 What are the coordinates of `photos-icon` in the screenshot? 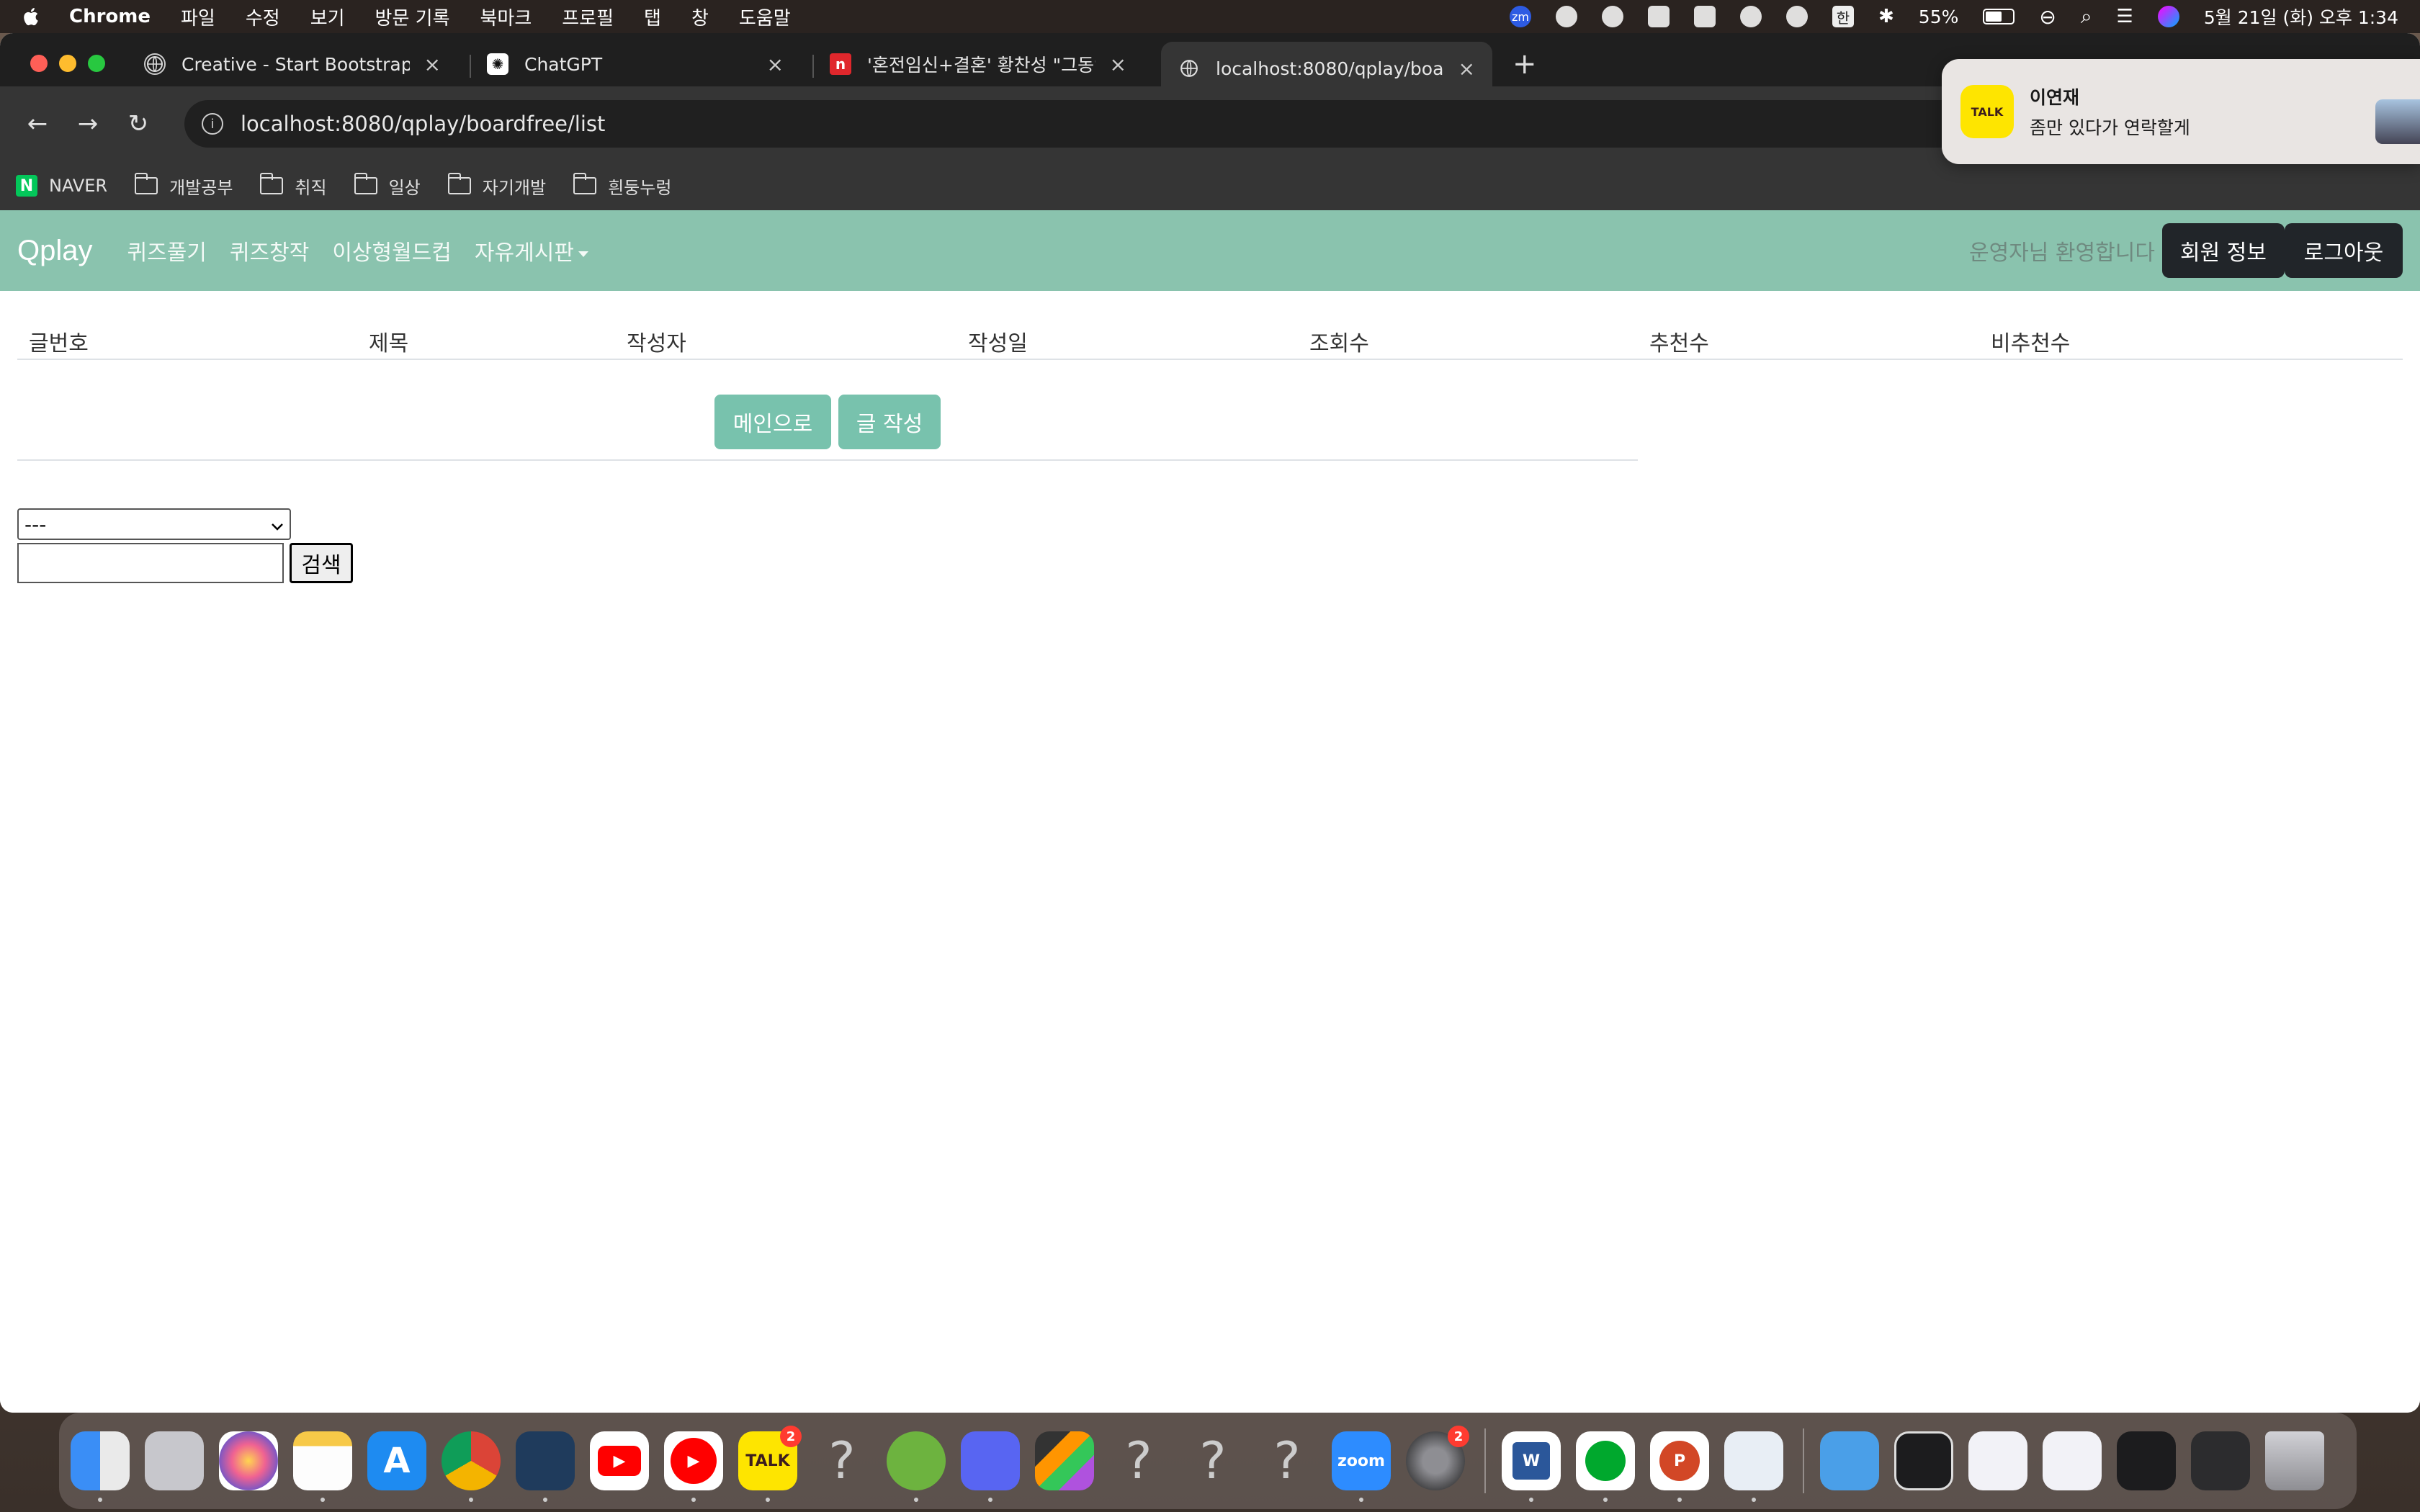 It's located at (248, 1460).